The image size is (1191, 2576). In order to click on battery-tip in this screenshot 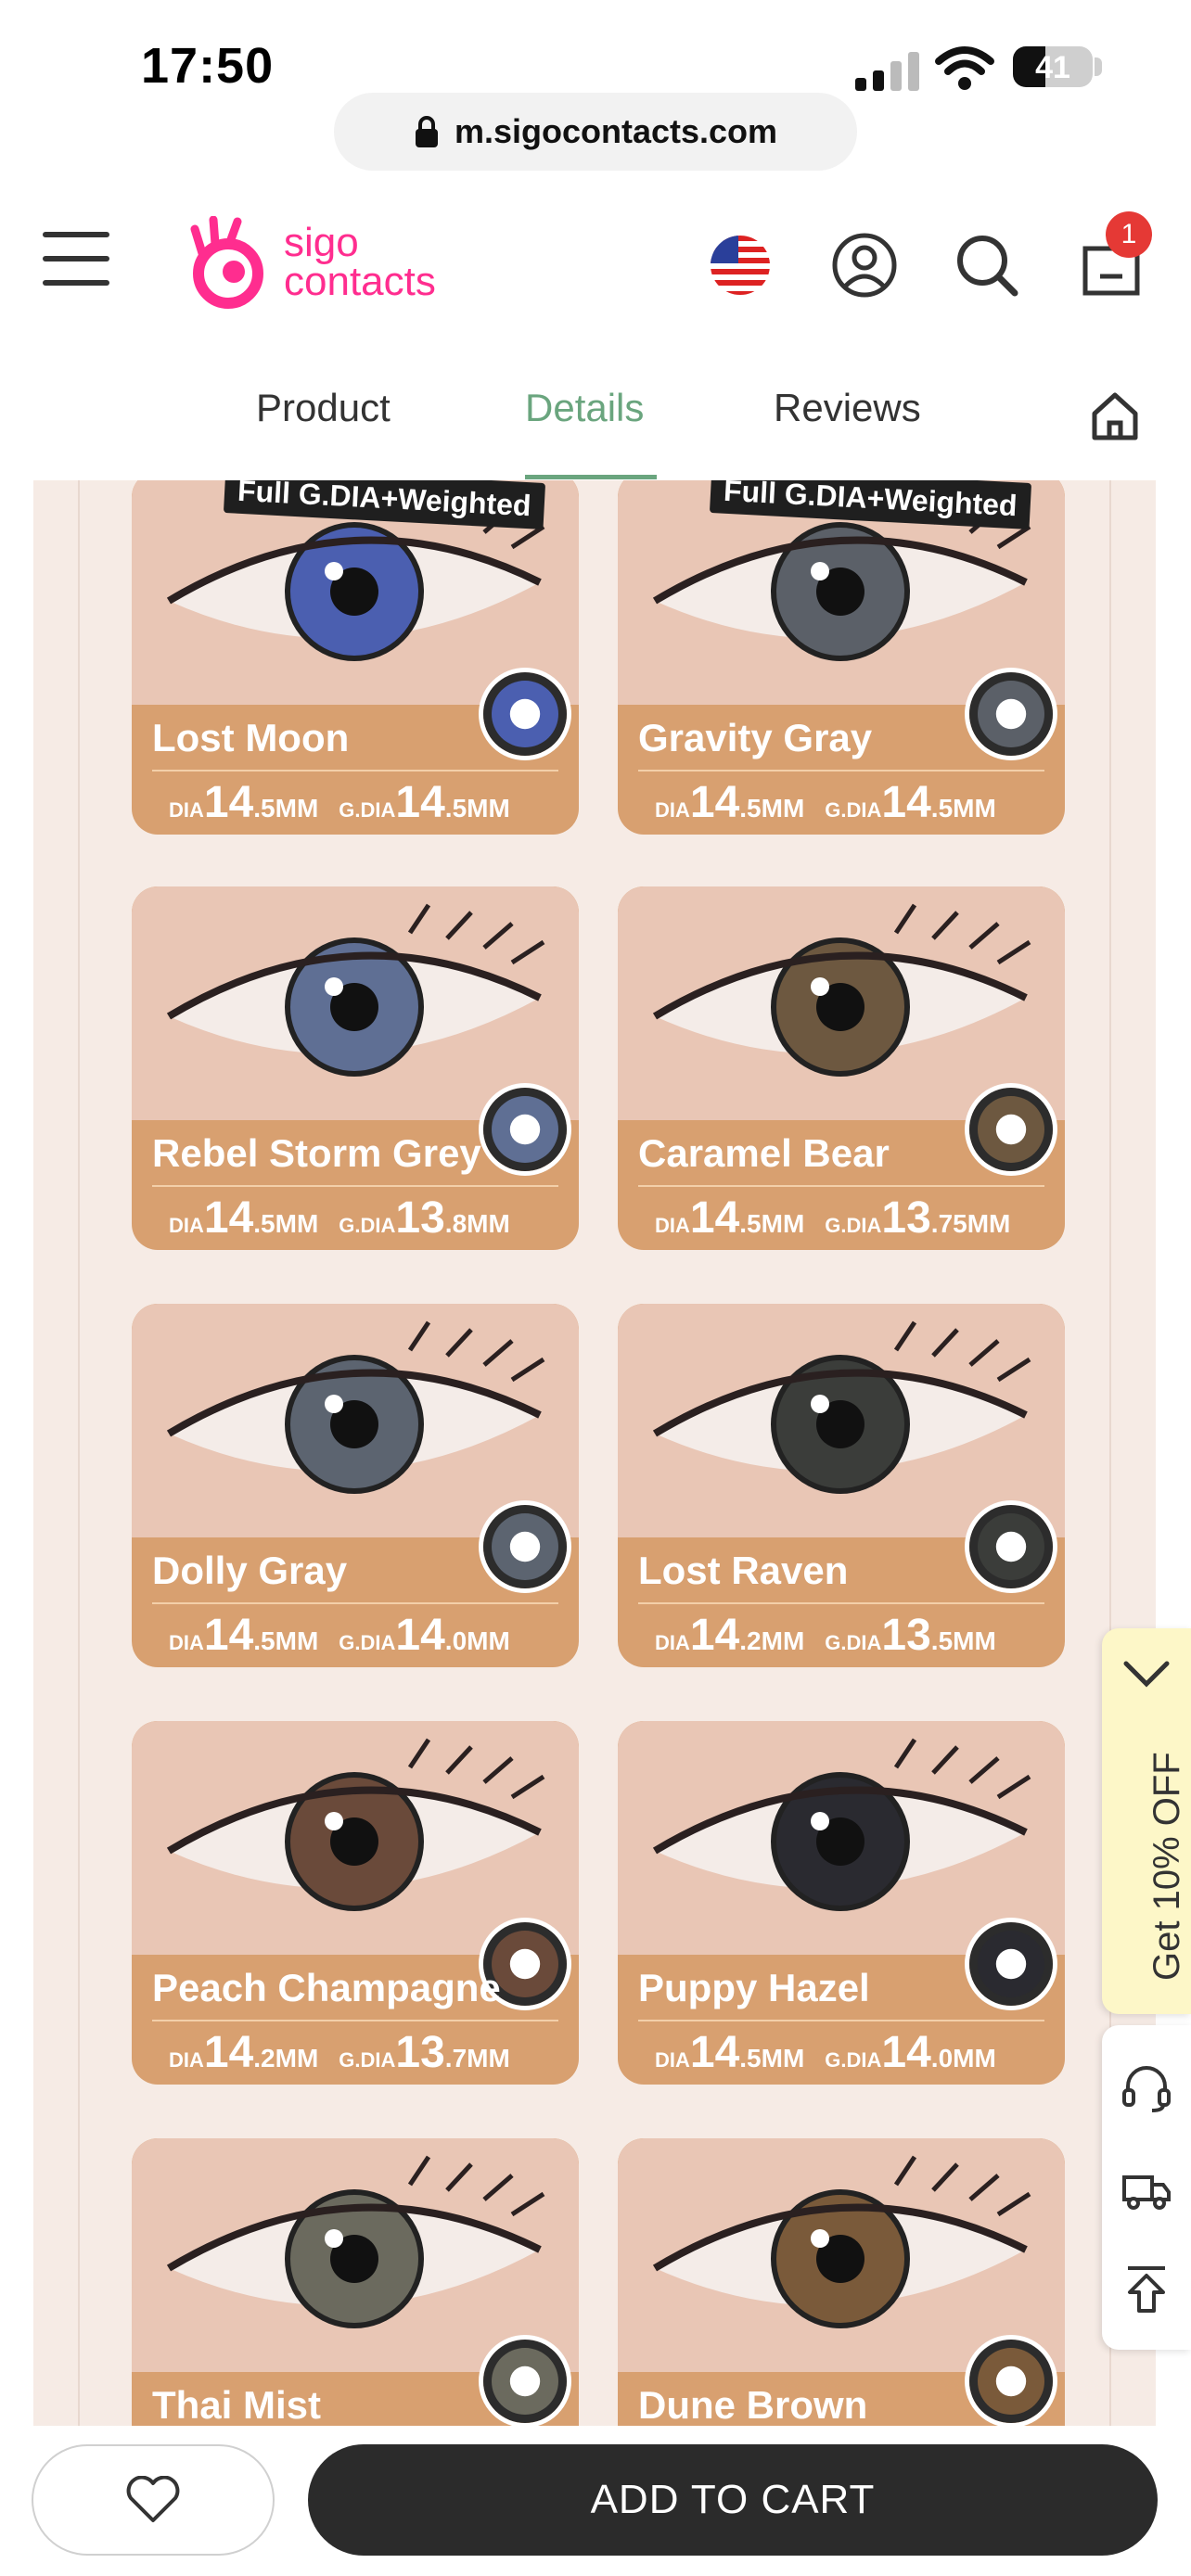, I will do `click(1099, 66)`.